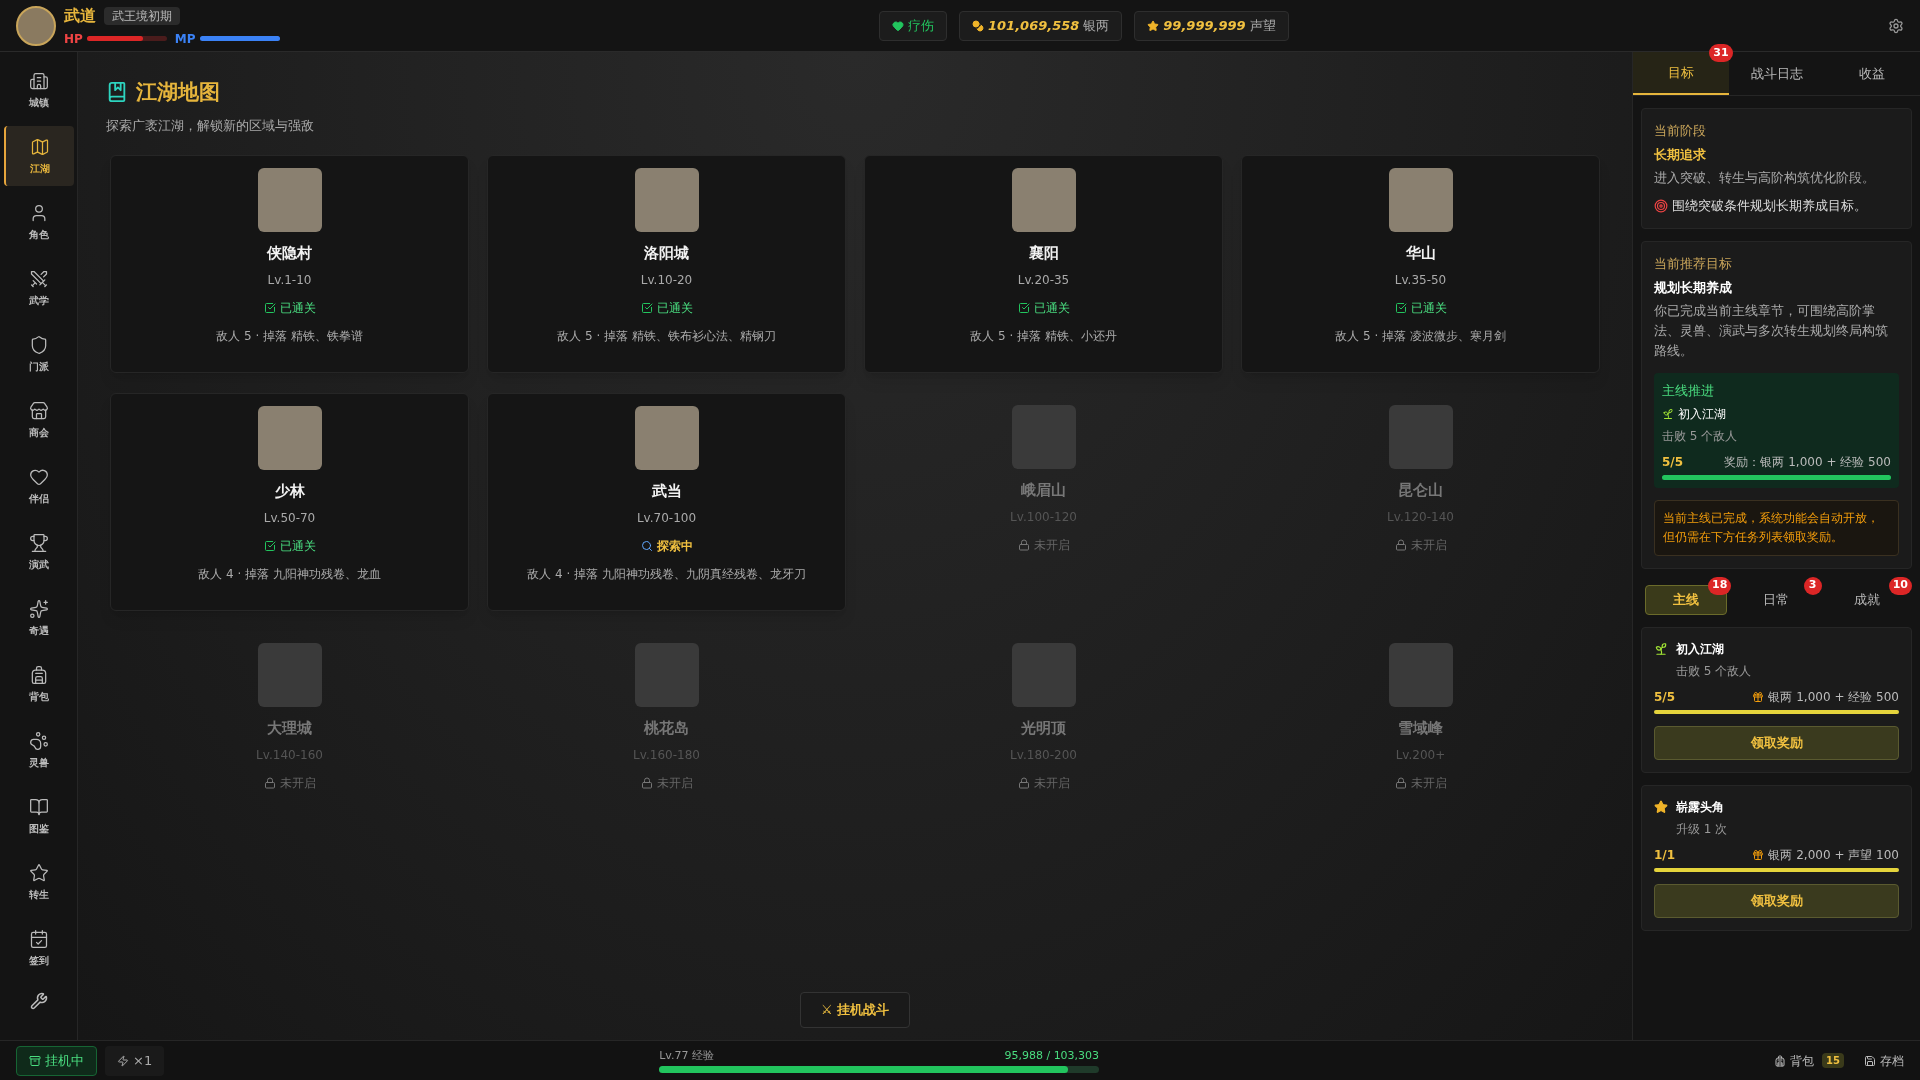  I want to click on counter-value: 99,999,999, so click(1204, 25).